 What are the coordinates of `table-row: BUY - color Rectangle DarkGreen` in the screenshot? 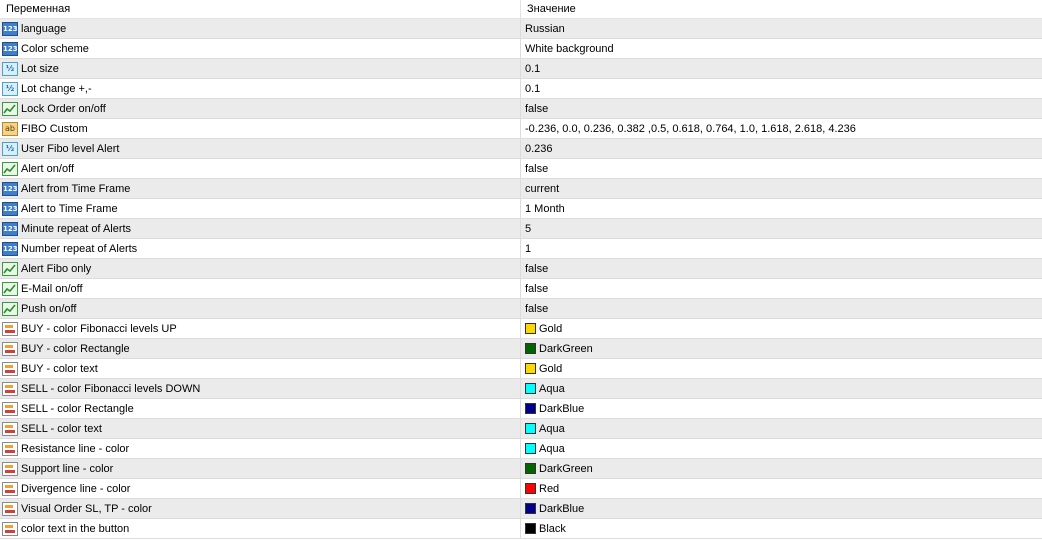 It's located at (521, 349).